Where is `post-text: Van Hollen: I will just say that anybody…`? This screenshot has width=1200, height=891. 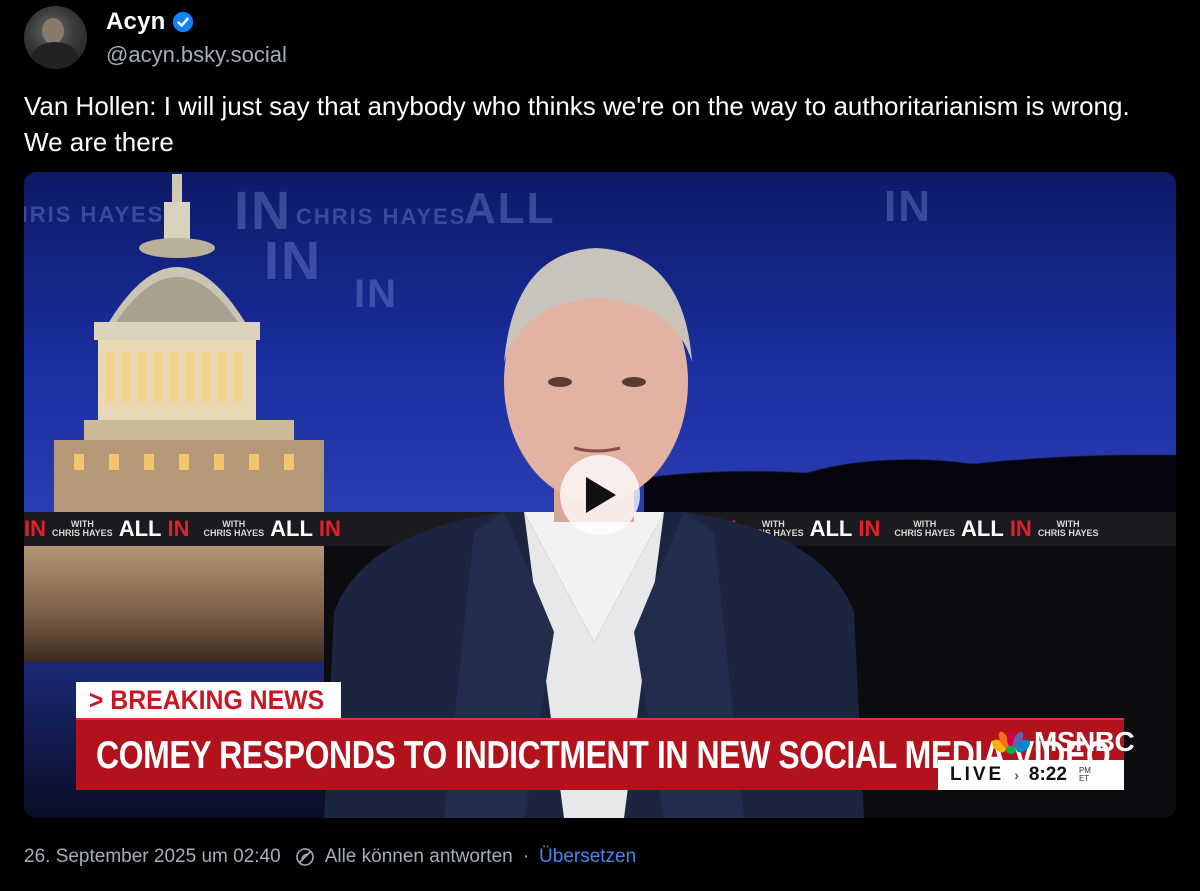
post-text: Van Hollen: I will just say that anybody… is located at coordinates (577, 124).